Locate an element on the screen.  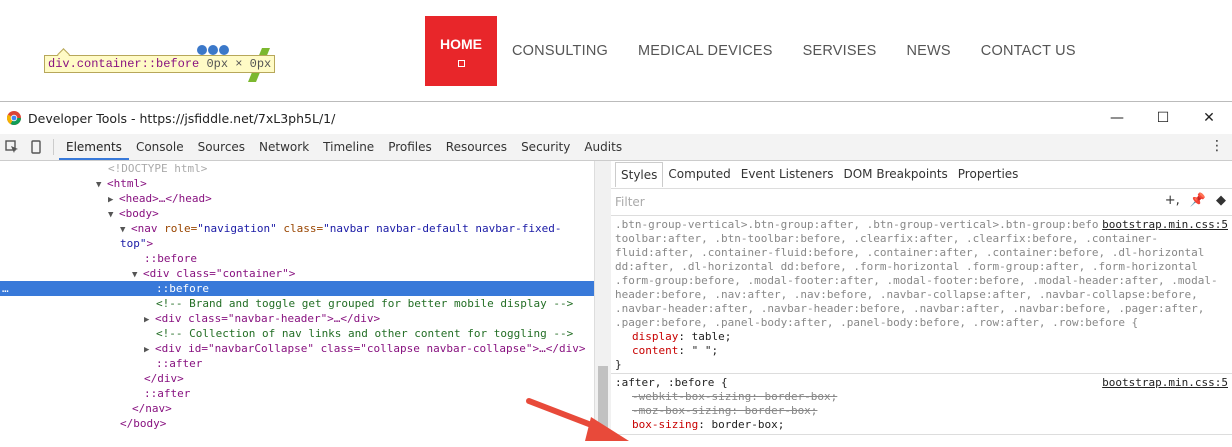
device-mode-button is located at coordinates (36, 147).